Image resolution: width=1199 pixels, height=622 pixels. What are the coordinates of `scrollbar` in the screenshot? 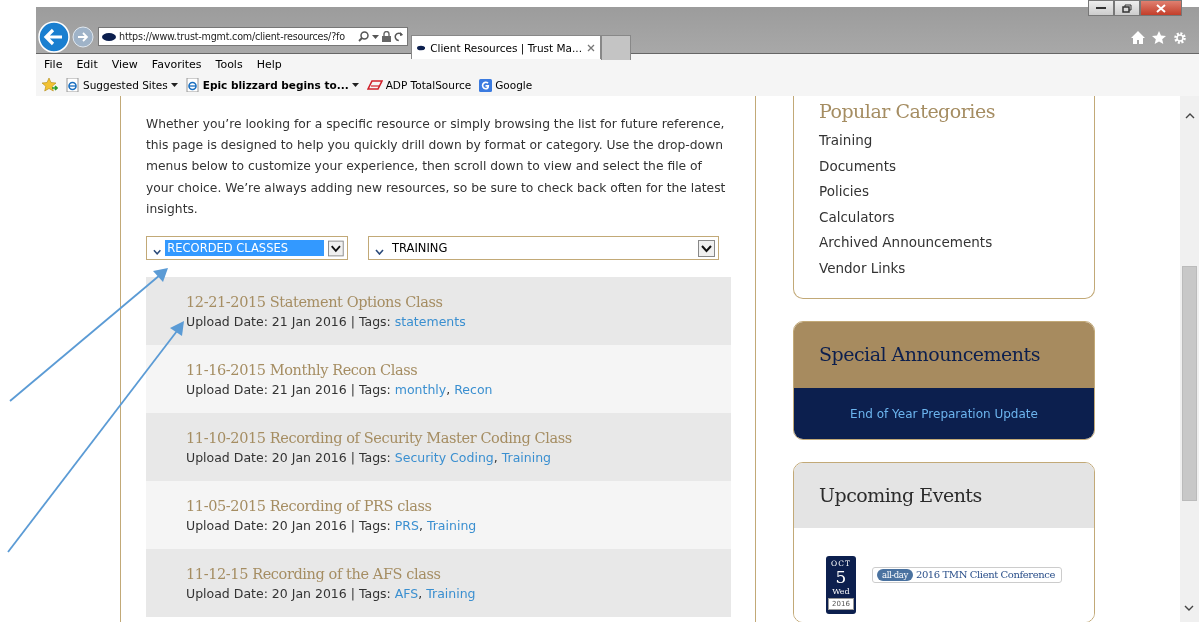 It's located at (1189, 359).